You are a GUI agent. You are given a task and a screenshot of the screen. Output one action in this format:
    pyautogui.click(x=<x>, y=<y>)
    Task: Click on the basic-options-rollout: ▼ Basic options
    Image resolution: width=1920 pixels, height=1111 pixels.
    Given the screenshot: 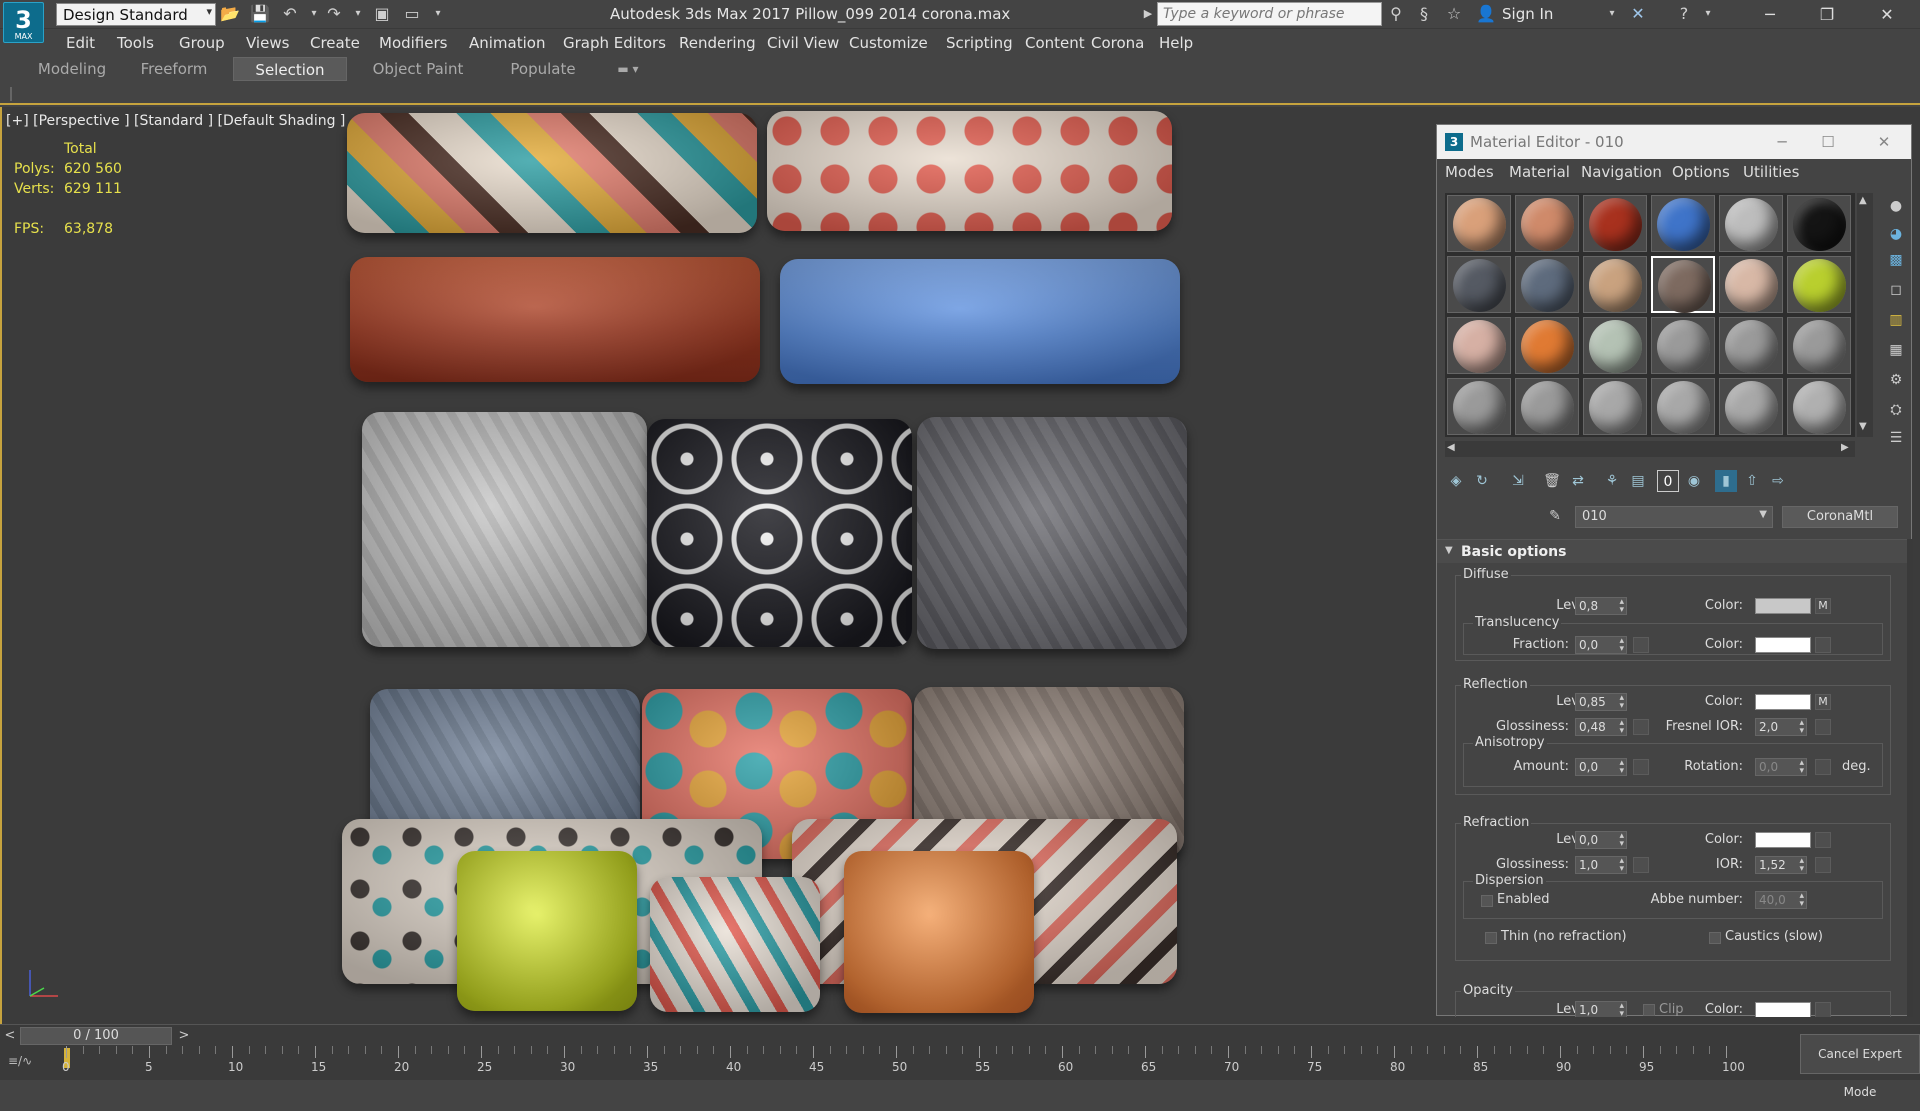 What is the action you would take?
    pyautogui.click(x=1672, y=551)
    